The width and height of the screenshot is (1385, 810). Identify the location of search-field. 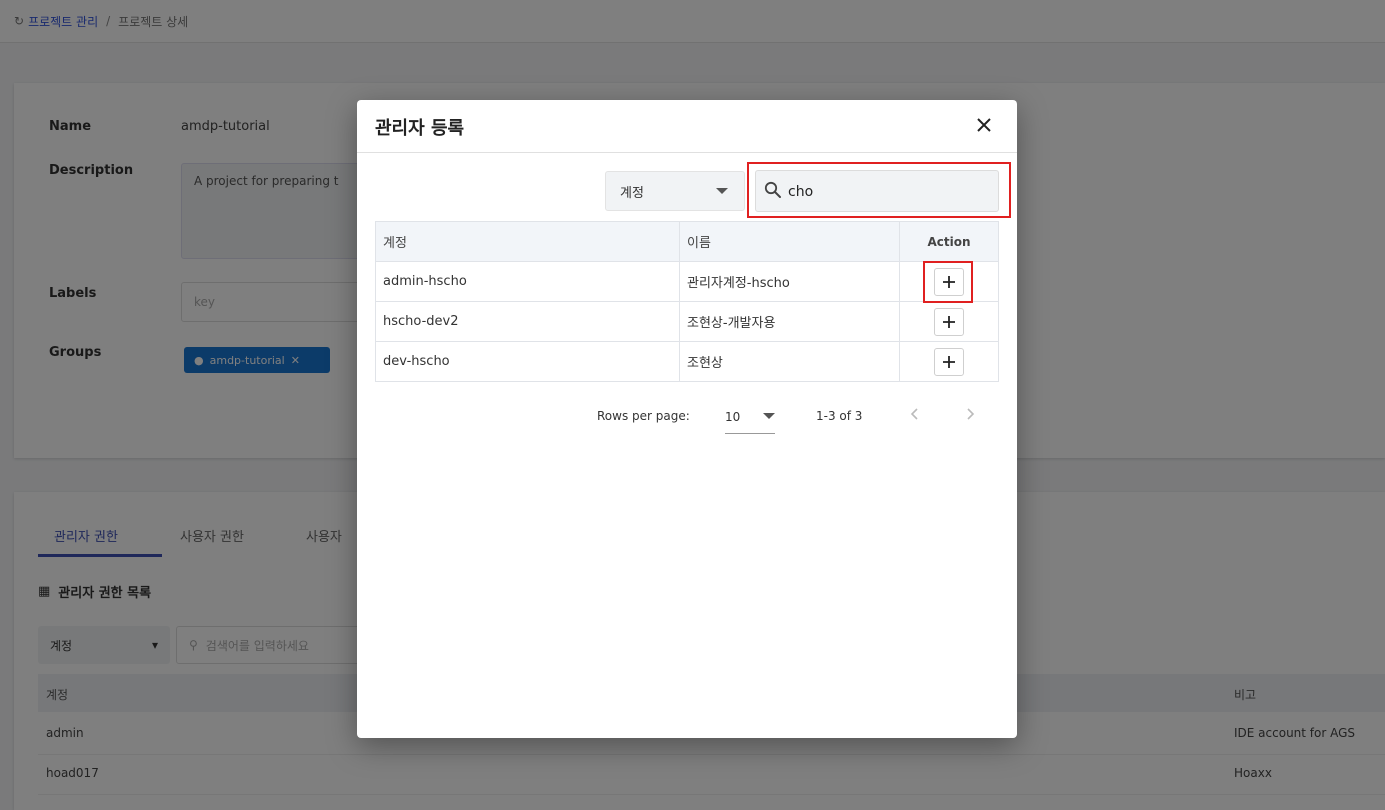
(877, 191).